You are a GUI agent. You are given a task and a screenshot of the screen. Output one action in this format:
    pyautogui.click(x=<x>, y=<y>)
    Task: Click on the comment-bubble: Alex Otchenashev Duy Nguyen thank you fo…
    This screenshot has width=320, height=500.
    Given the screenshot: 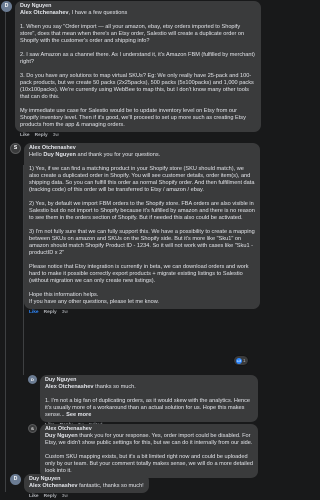 What is the action you would take?
    pyautogui.click(x=149, y=451)
    